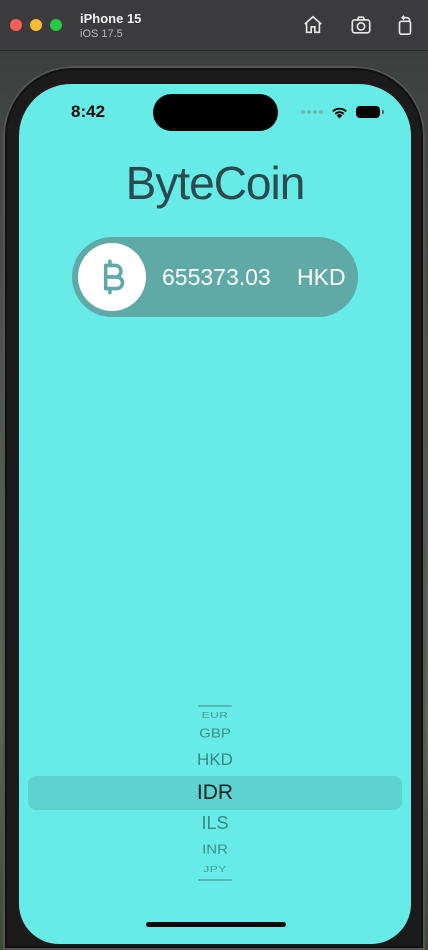  I want to click on app-title: ByteCoin, so click(215, 183).